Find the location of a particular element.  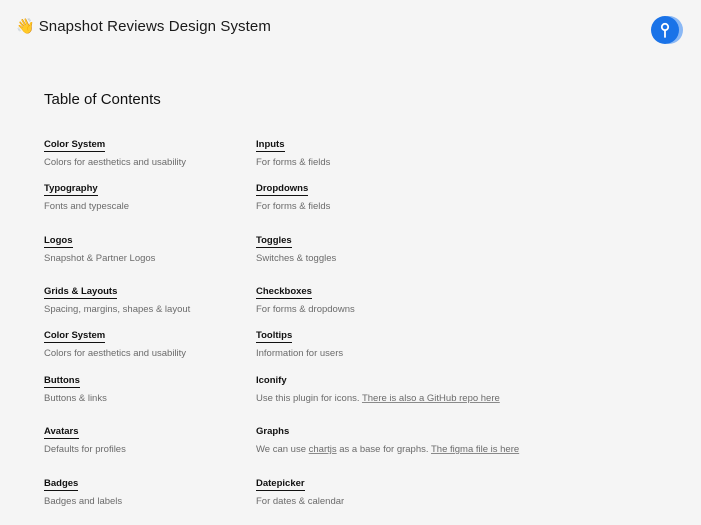

page-header: 👋 Snapshot Reviews Design System is located at coordinates (143, 27).